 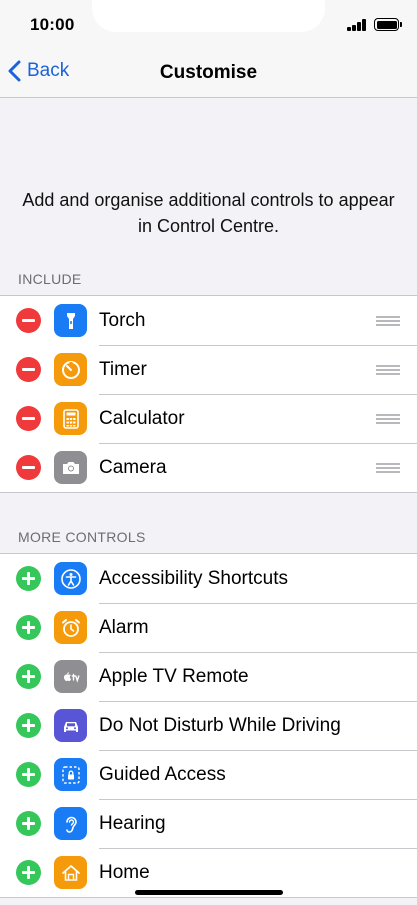 What do you see at coordinates (358, 25) in the screenshot?
I see `signal-icon` at bounding box center [358, 25].